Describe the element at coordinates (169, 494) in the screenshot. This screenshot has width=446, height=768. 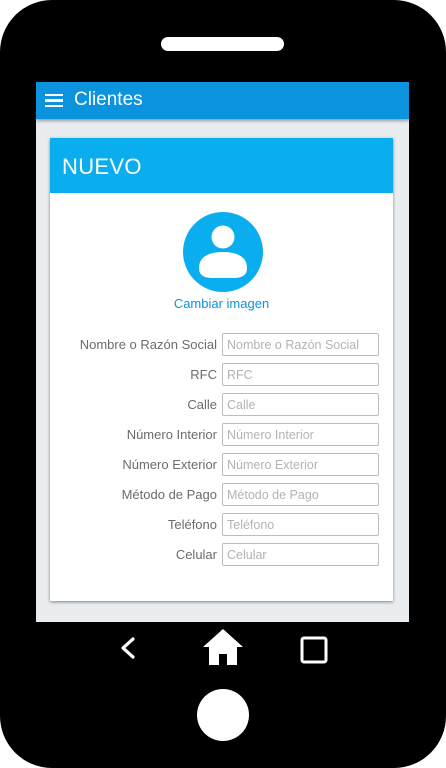
I see `payment-method-label: Método de Pago` at that location.